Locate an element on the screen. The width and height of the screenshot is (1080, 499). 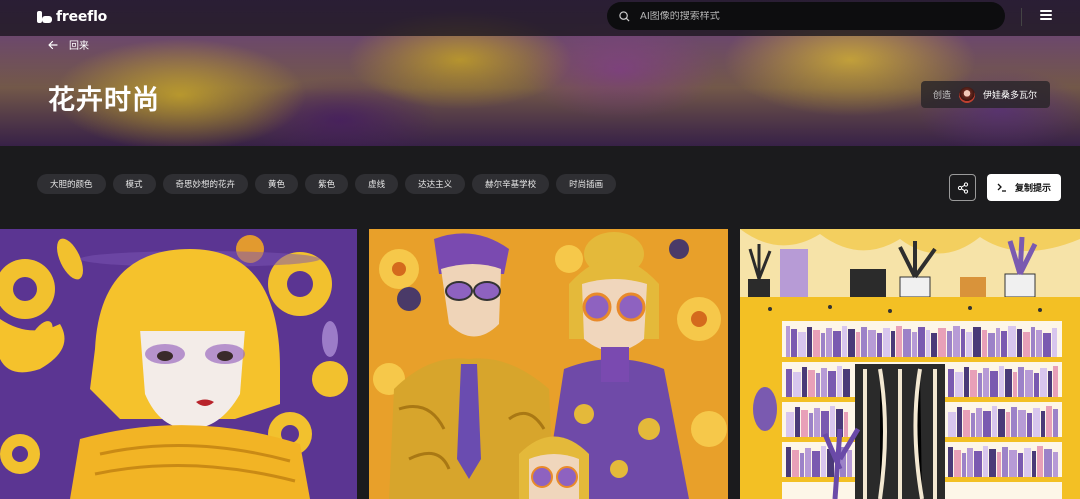
tag-chip: 赫尔辛基学校 is located at coordinates (511, 184).